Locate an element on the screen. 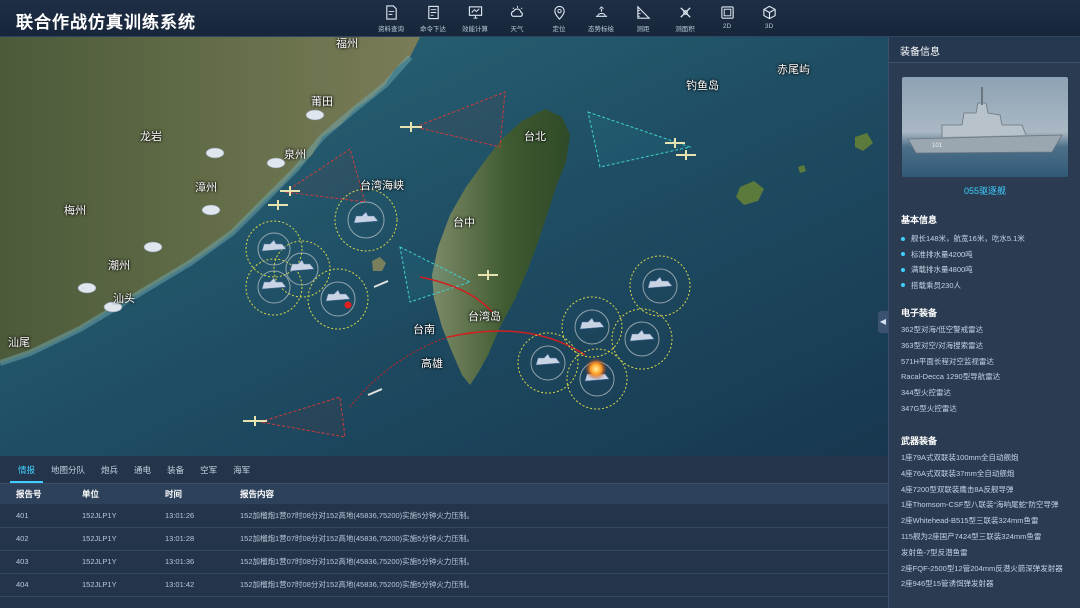 The image size is (1080, 608). column-header: 单位 is located at coordinates (123, 494).